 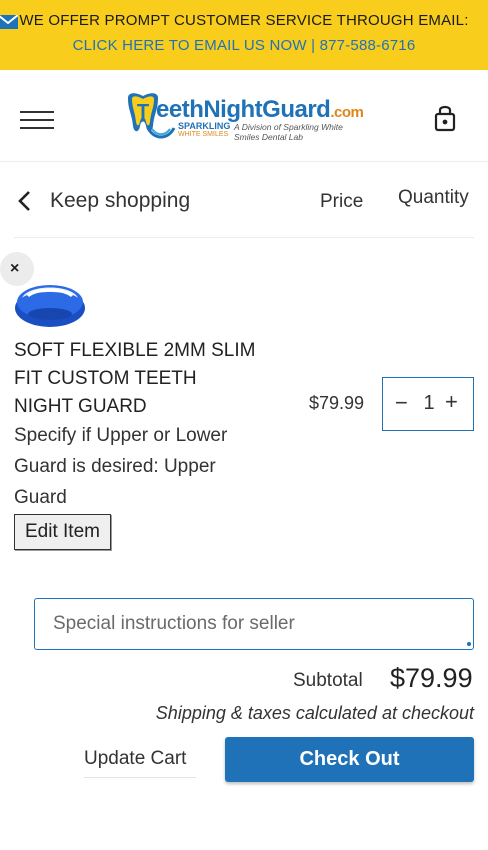 I want to click on logo-sparkling-text: SPARKLING, so click(x=204, y=126).